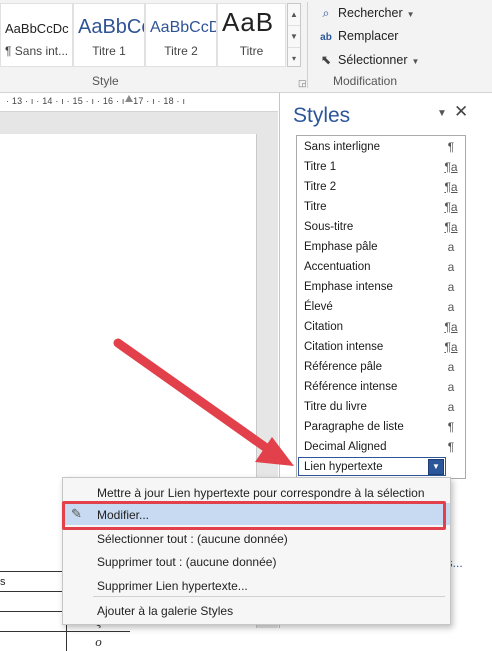 The height and width of the screenshot is (651, 492). What do you see at coordinates (99, 641) in the screenshot?
I see `table-cell: ο` at bounding box center [99, 641].